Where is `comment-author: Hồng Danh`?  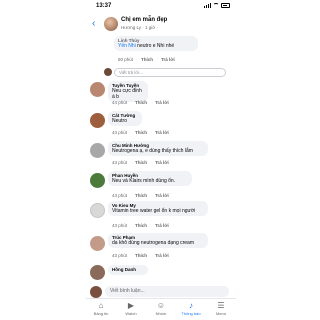 comment-author: Hồng Danh is located at coordinates (128, 269).